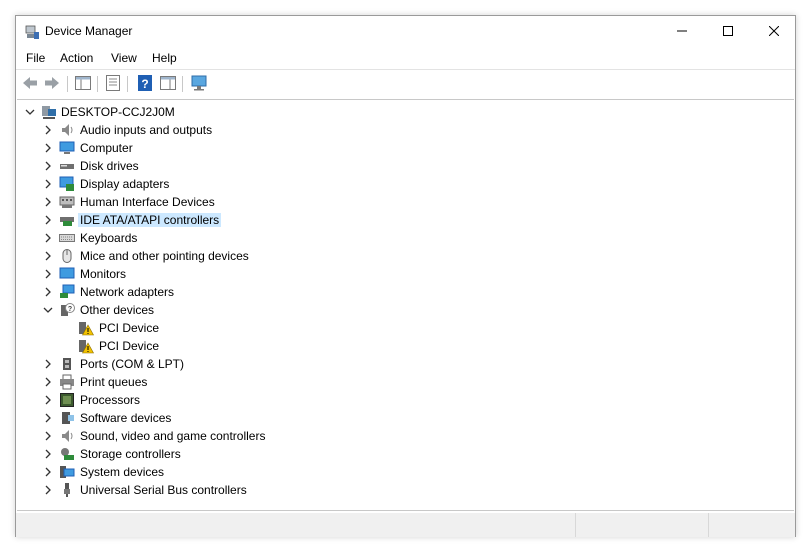  I want to click on tree-item-audio: Audio inputs and outputs, so click(217, 130).